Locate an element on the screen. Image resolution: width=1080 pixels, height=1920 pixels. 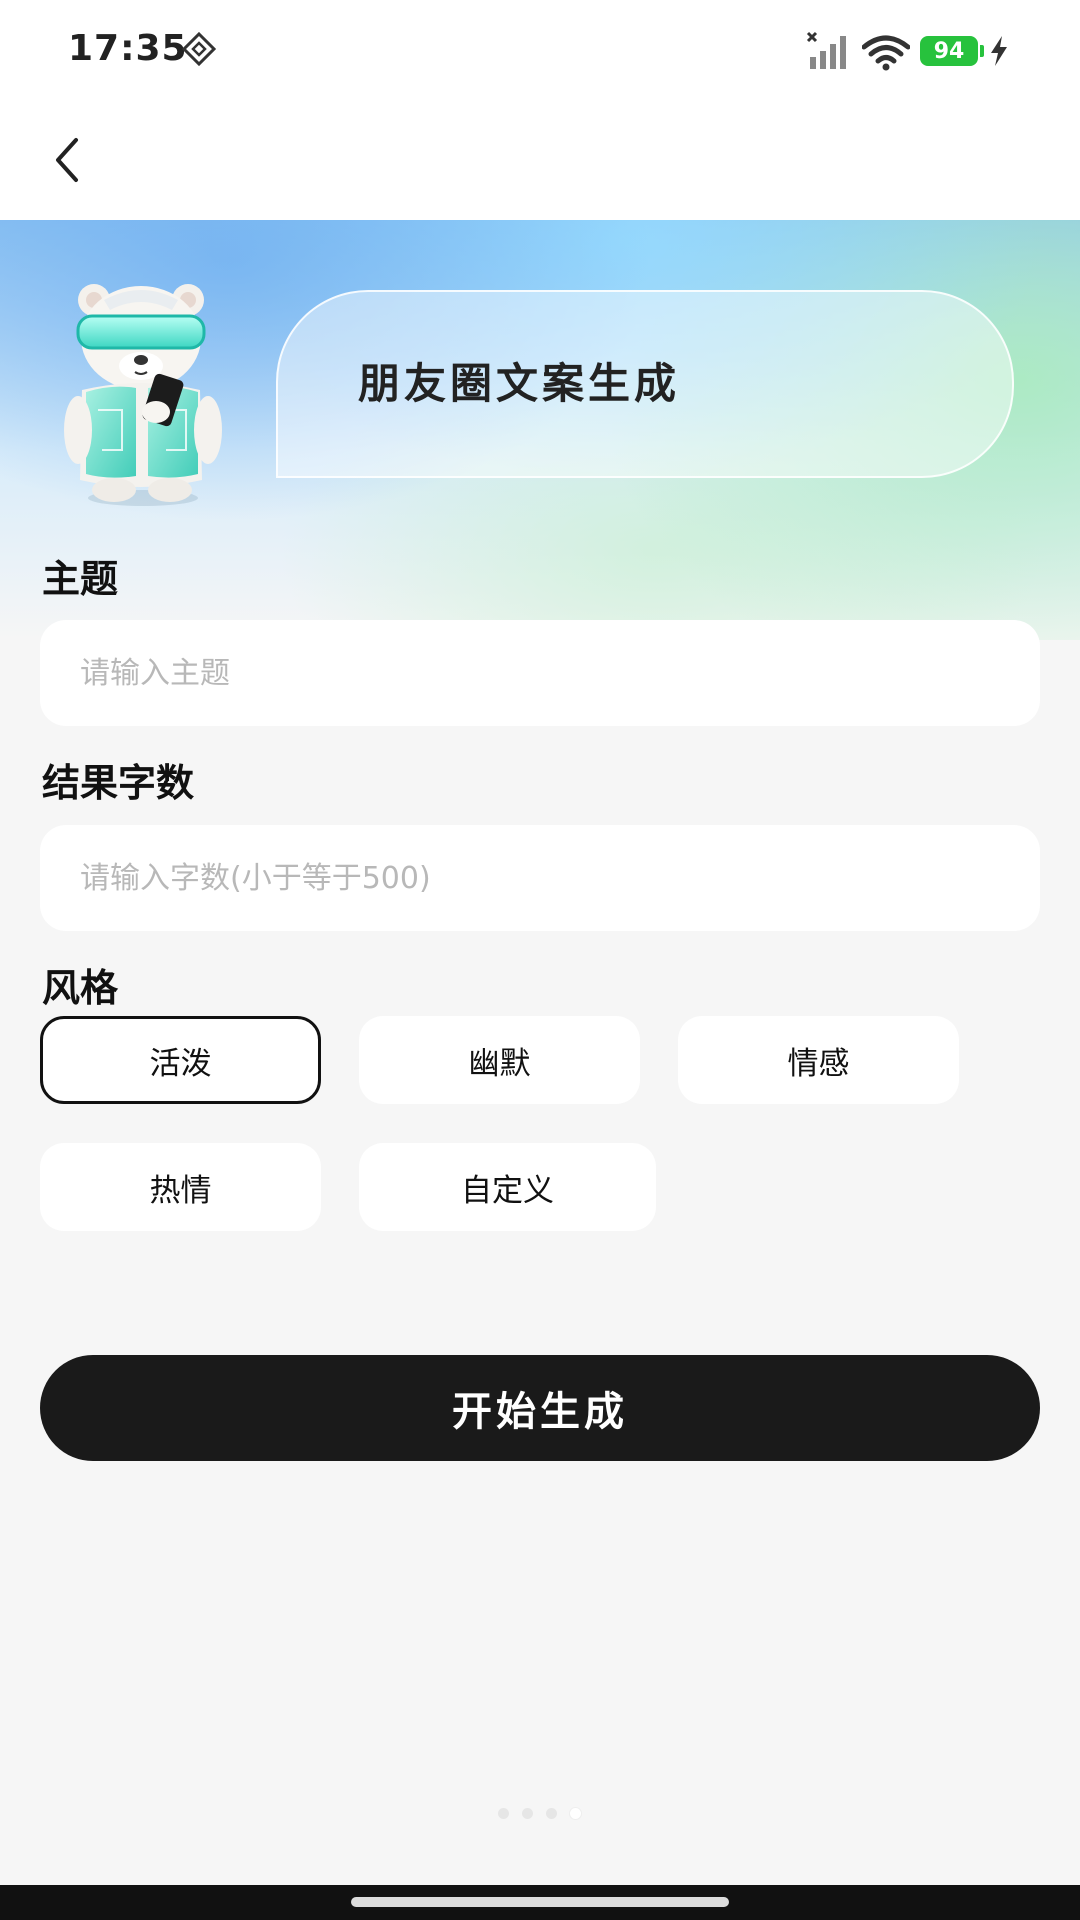
title-bubble: 朋友圈文案生成 is located at coordinates (645, 384).